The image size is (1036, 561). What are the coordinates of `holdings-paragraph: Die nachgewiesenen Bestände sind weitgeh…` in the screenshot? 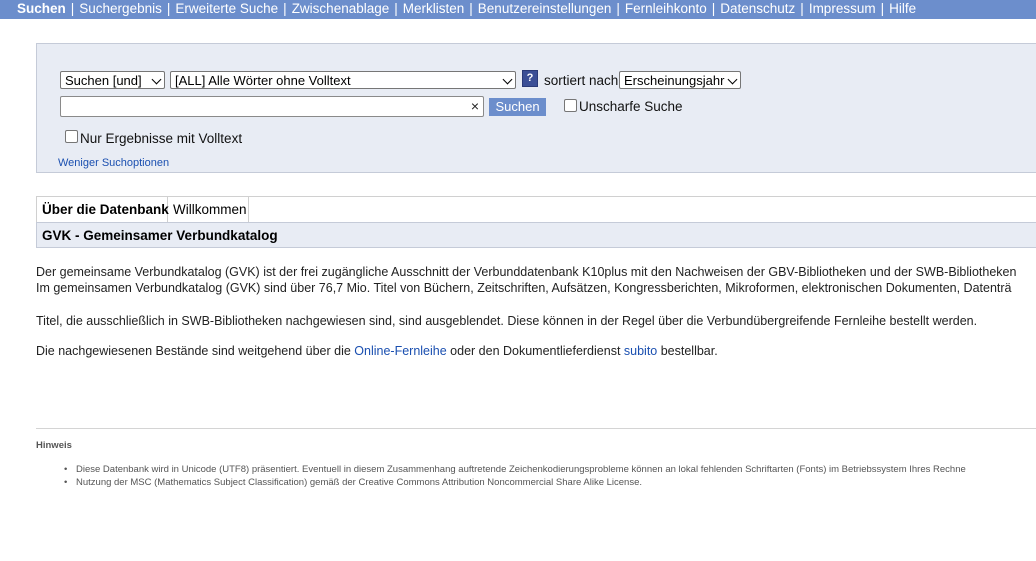 It's located at (377, 351).